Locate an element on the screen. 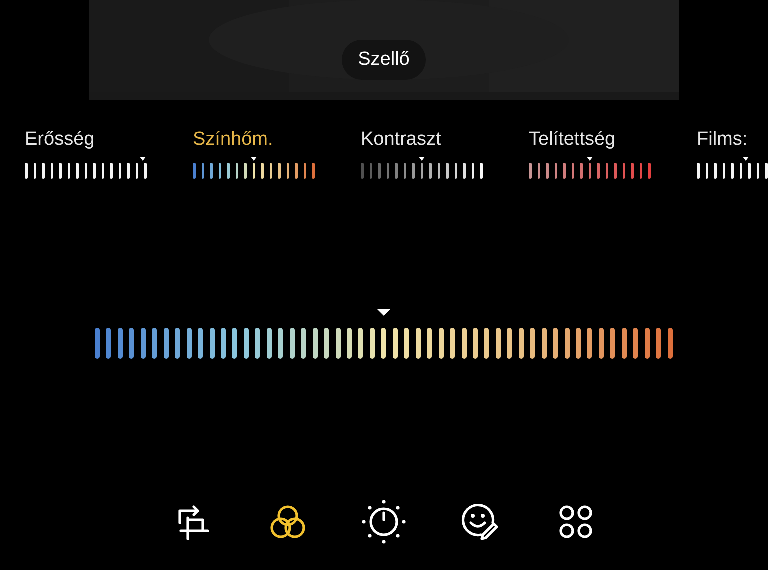 The image size is (768, 570). toolbar-button is located at coordinates (384, 522).